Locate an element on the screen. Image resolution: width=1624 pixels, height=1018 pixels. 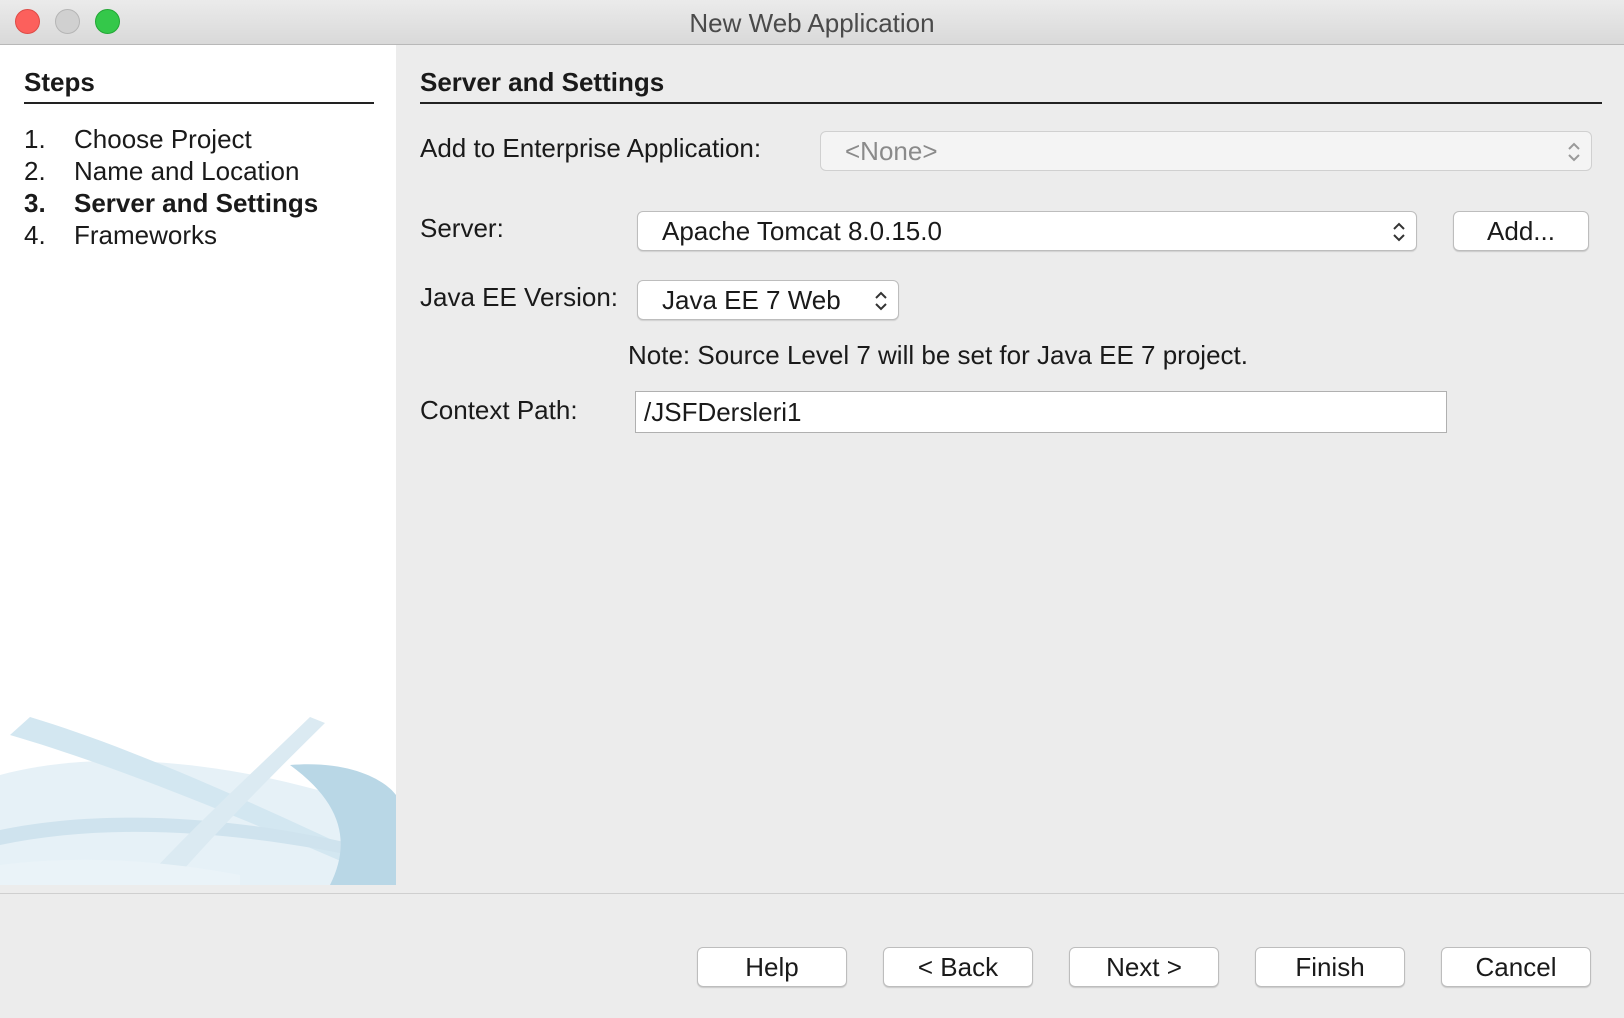
footer-divider is located at coordinates (812, 893).